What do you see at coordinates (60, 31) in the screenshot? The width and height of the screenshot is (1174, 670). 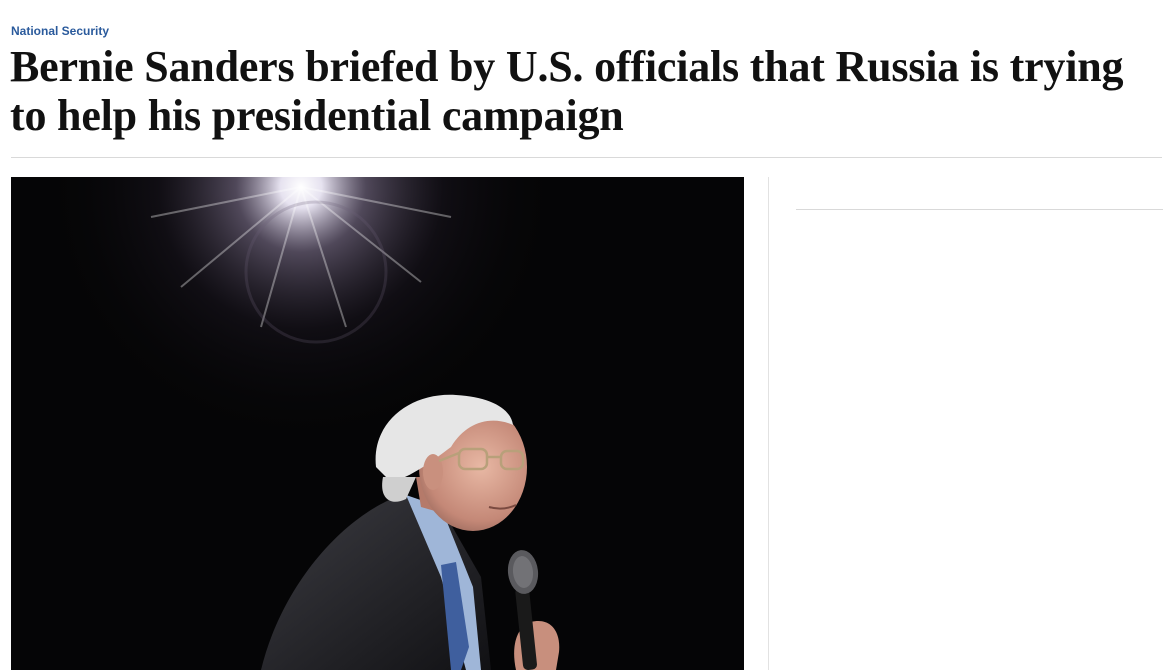 I see `section-link: National Security` at bounding box center [60, 31].